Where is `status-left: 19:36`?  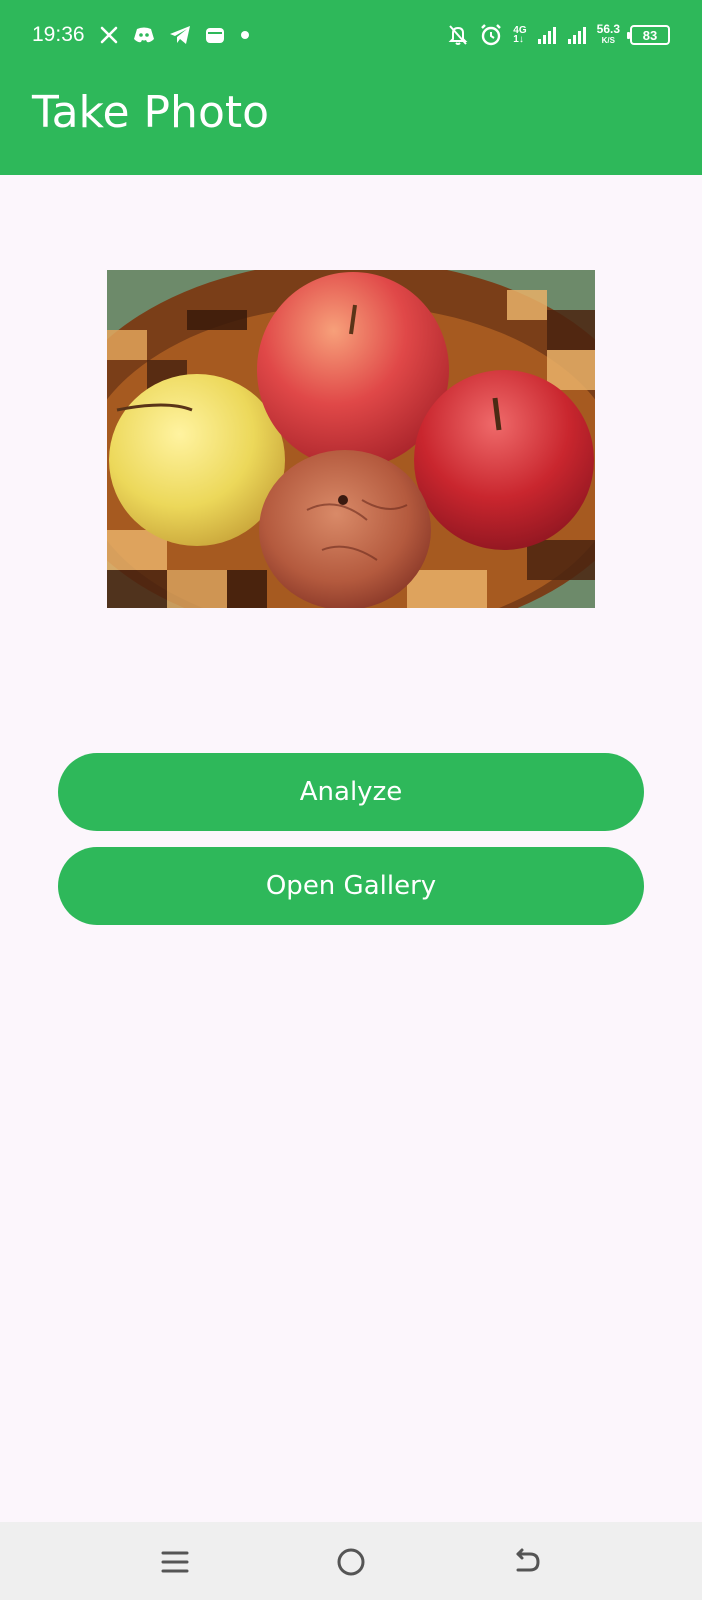
status-left: 19:36 is located at coordinates (141, 35).